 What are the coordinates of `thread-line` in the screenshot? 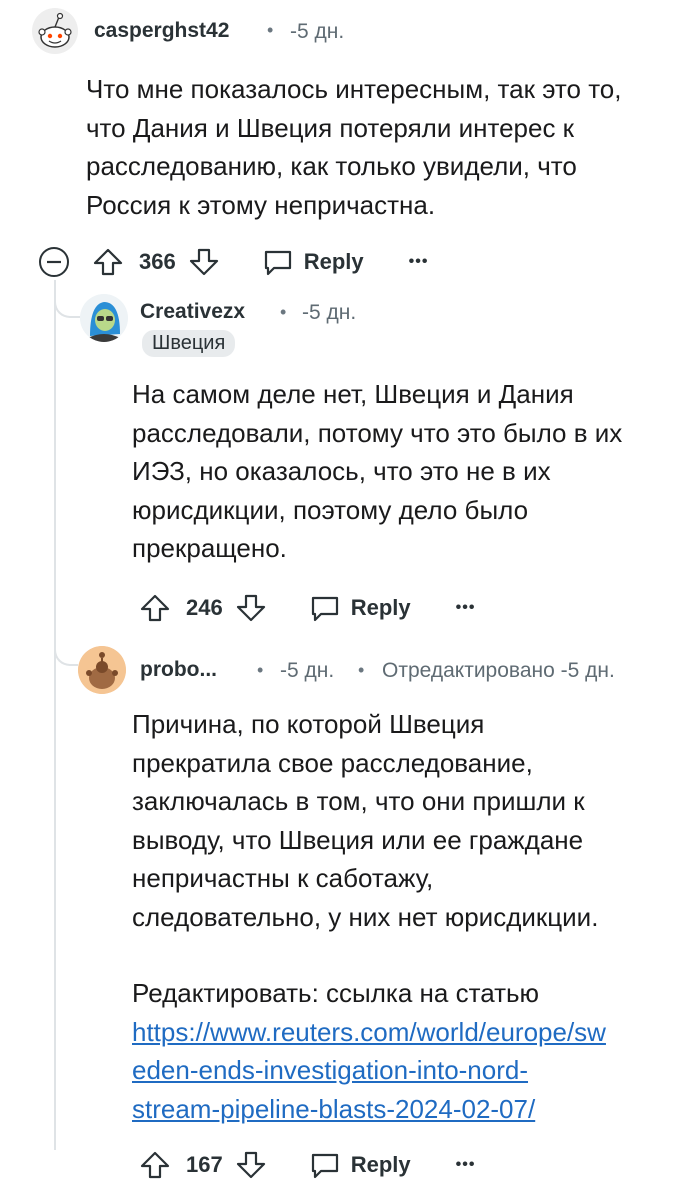 It's located at (55, 715).